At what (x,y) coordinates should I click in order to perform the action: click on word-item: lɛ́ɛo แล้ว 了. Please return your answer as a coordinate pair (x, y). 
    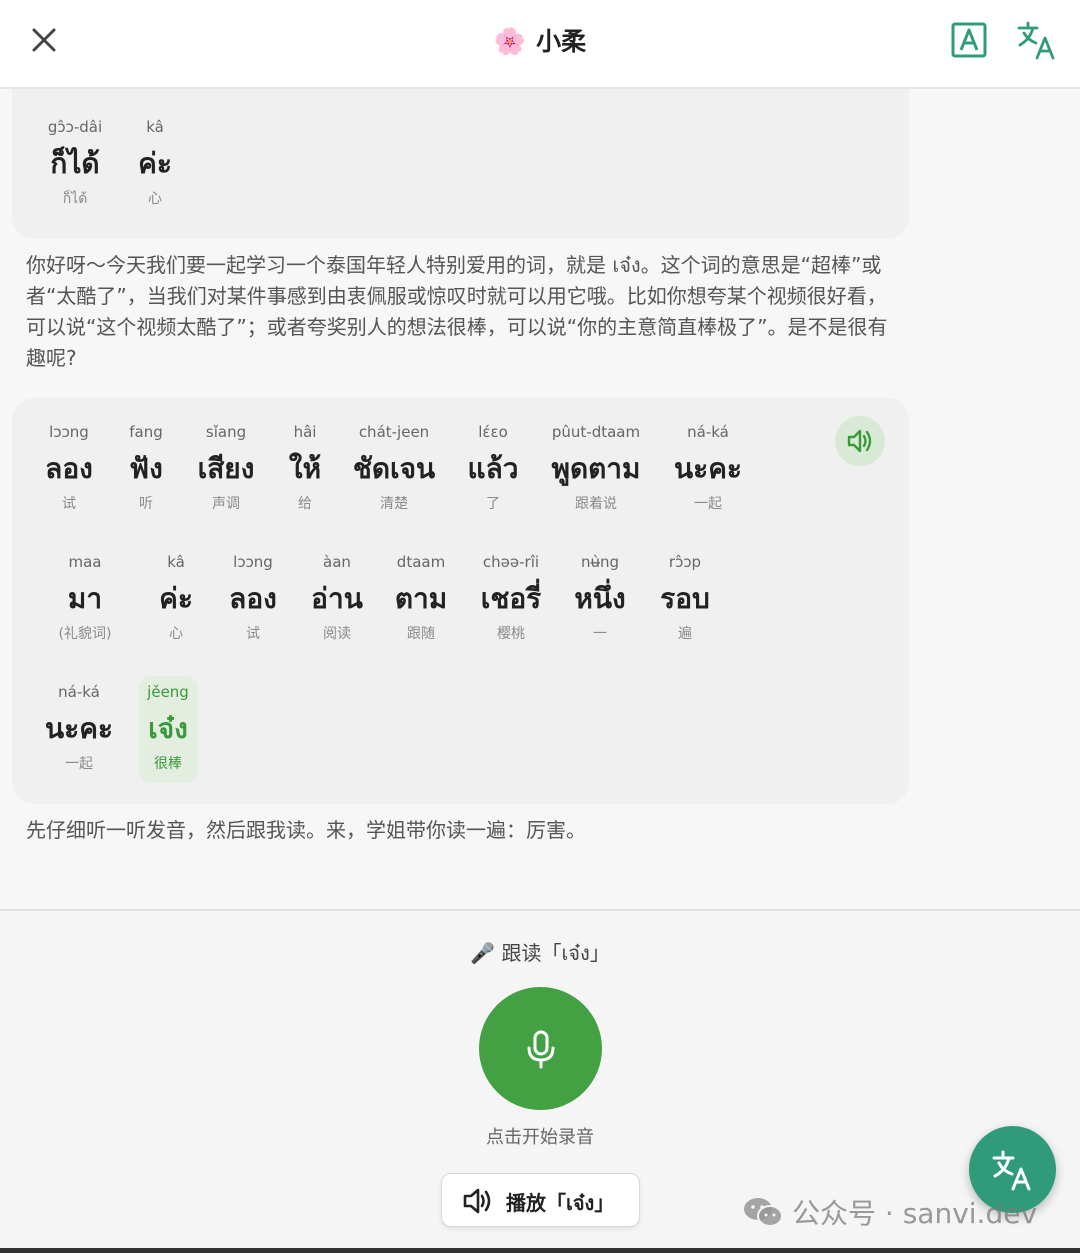
    Looking at the image, I should click on (493, 468).